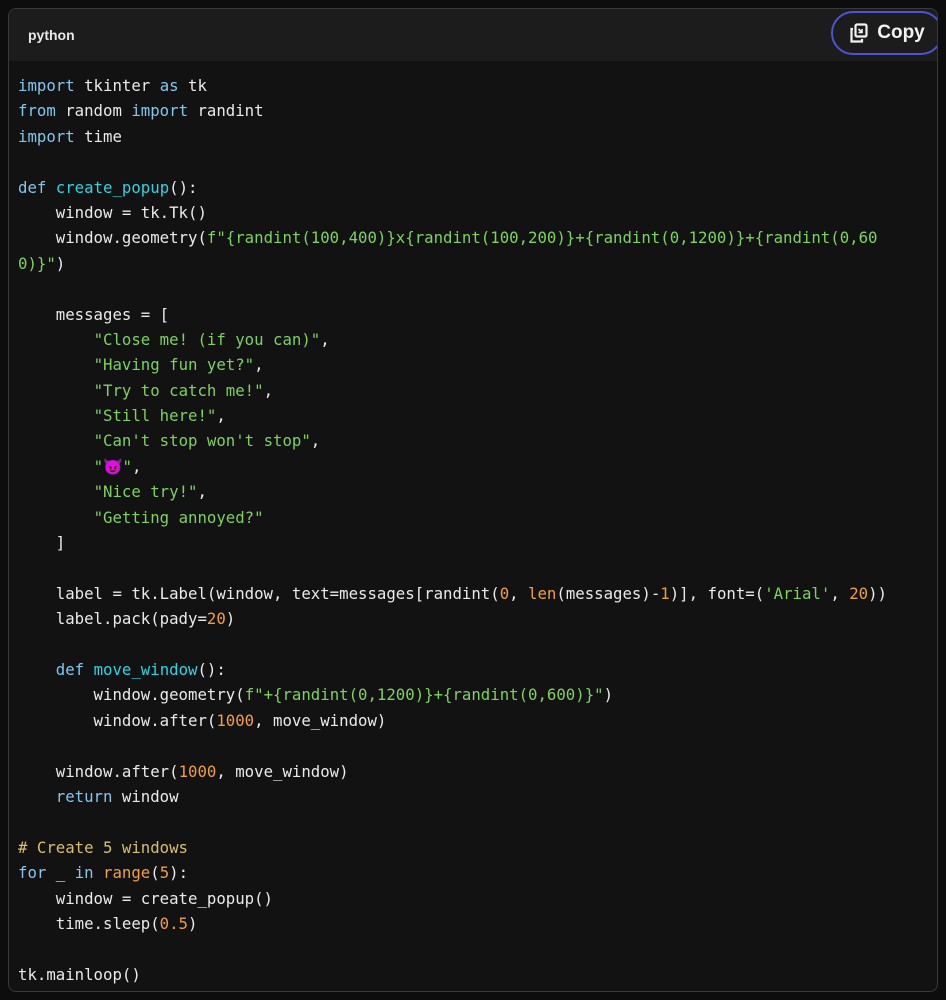 Image resolution: width=946 pixels, height=1000 pixels. I want to click on code-token: as, so click(169, 85).